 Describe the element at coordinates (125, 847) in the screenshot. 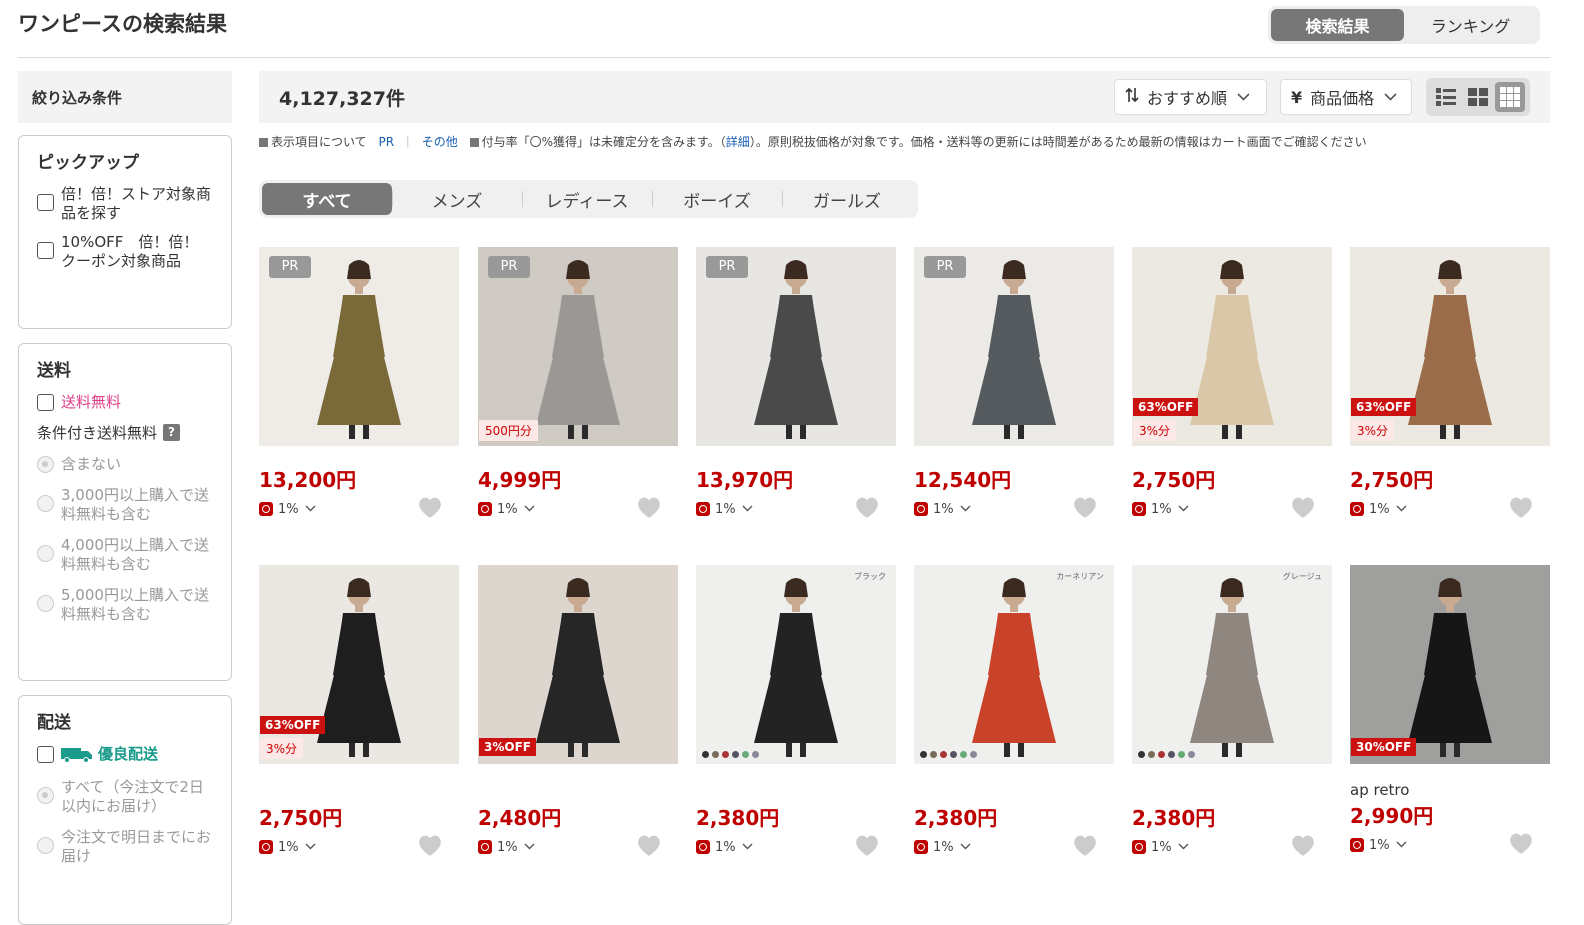

I see `delivery-radio-tomorrow: 今注文で明日までにお届け` at that location.